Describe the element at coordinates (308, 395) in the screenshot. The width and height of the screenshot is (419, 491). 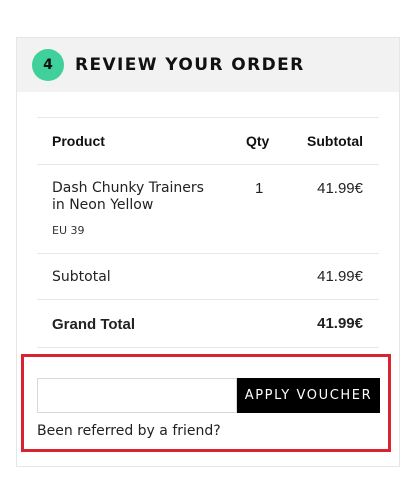
I see `apply-voucher-button: APPLY VOUCHER` at that location.